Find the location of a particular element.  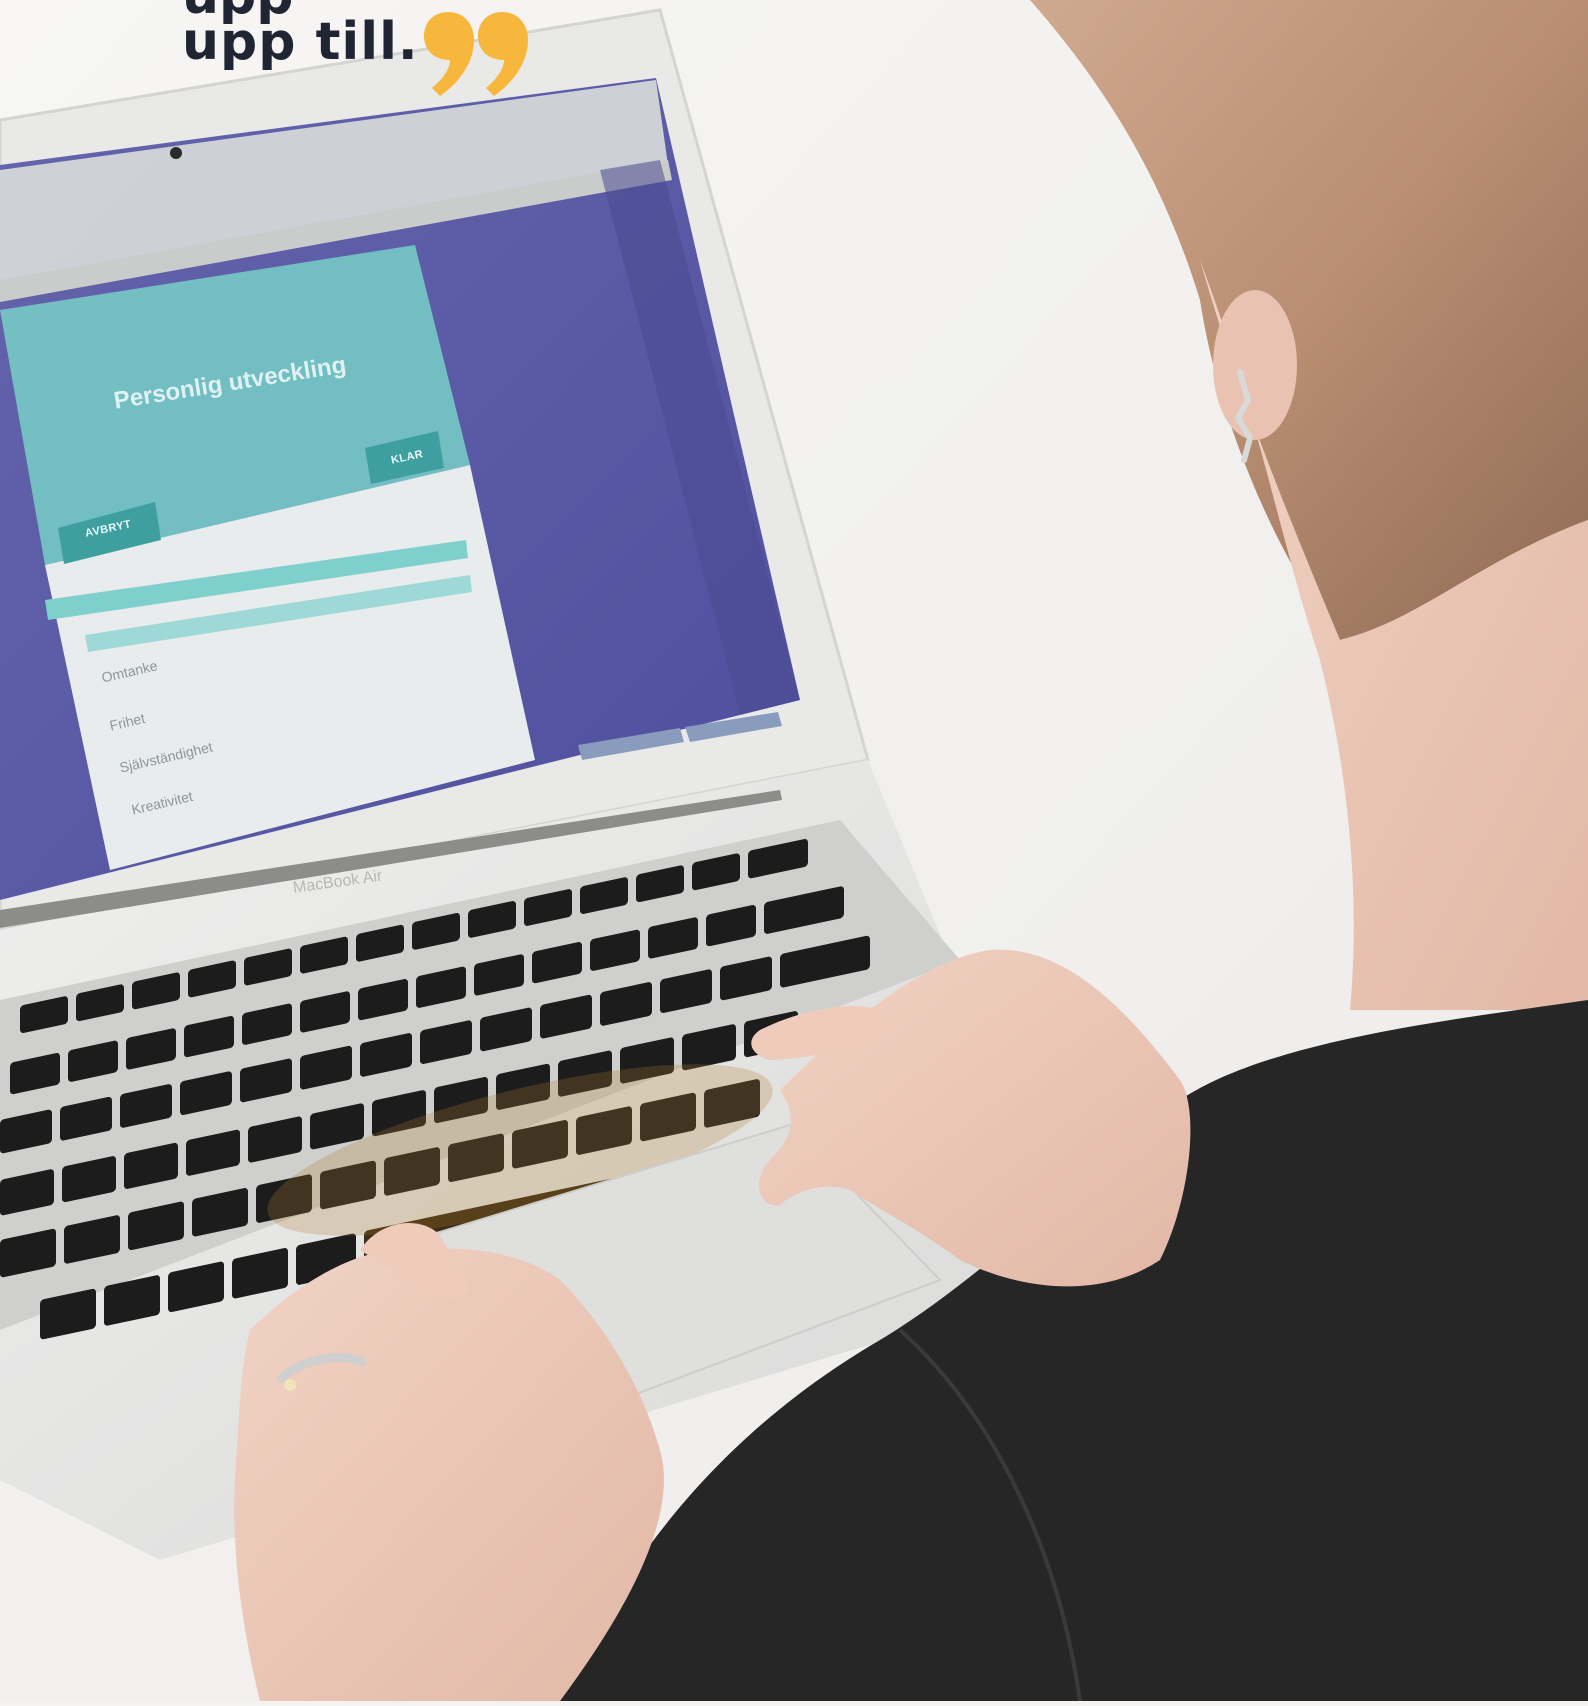

closing-quote-icon is located at coordinates (475, 56).